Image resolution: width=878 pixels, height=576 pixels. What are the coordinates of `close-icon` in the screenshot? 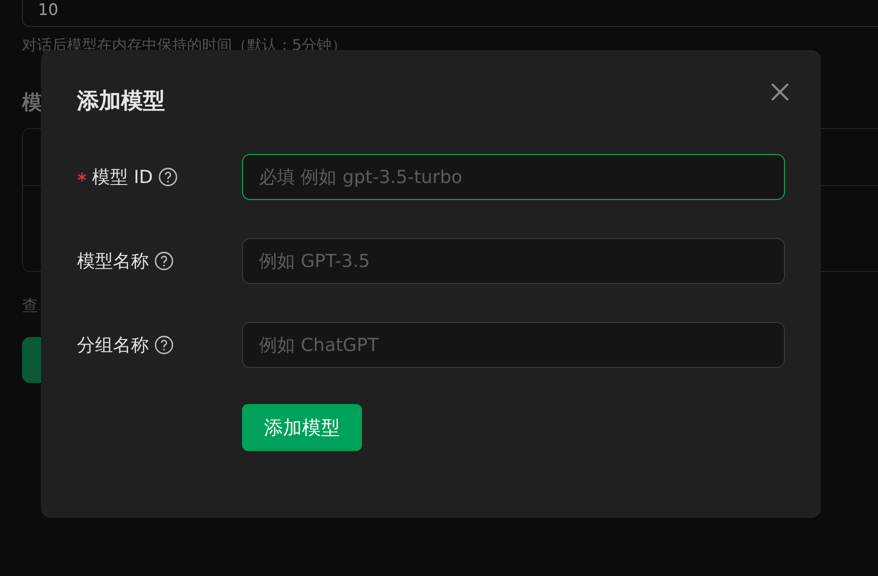 It's located at (780, 92).